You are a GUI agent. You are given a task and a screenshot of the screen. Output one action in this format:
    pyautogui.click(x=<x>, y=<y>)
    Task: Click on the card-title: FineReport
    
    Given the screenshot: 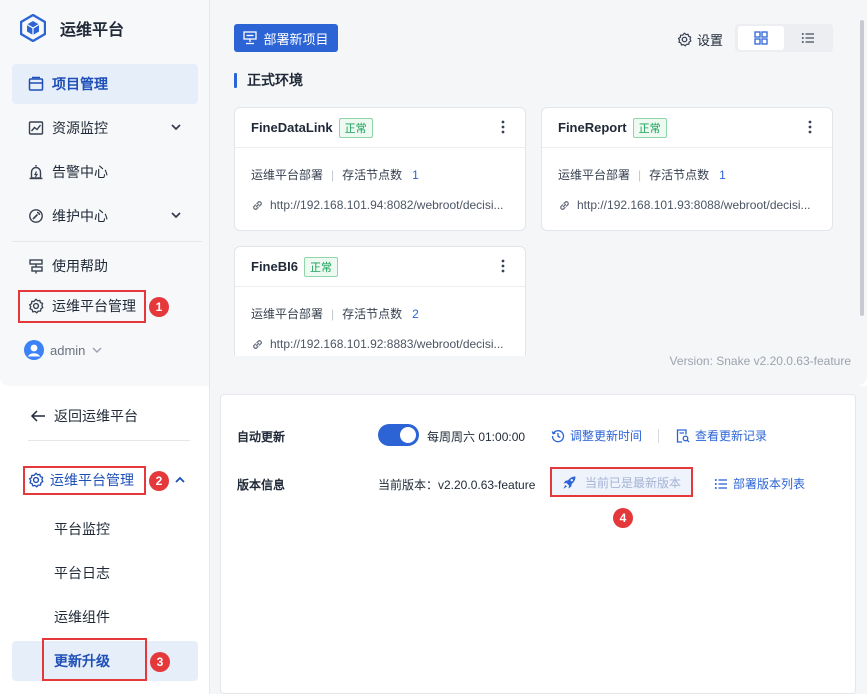 What is the action you would take?
    pyautogui.click(x=592, y=127)
    